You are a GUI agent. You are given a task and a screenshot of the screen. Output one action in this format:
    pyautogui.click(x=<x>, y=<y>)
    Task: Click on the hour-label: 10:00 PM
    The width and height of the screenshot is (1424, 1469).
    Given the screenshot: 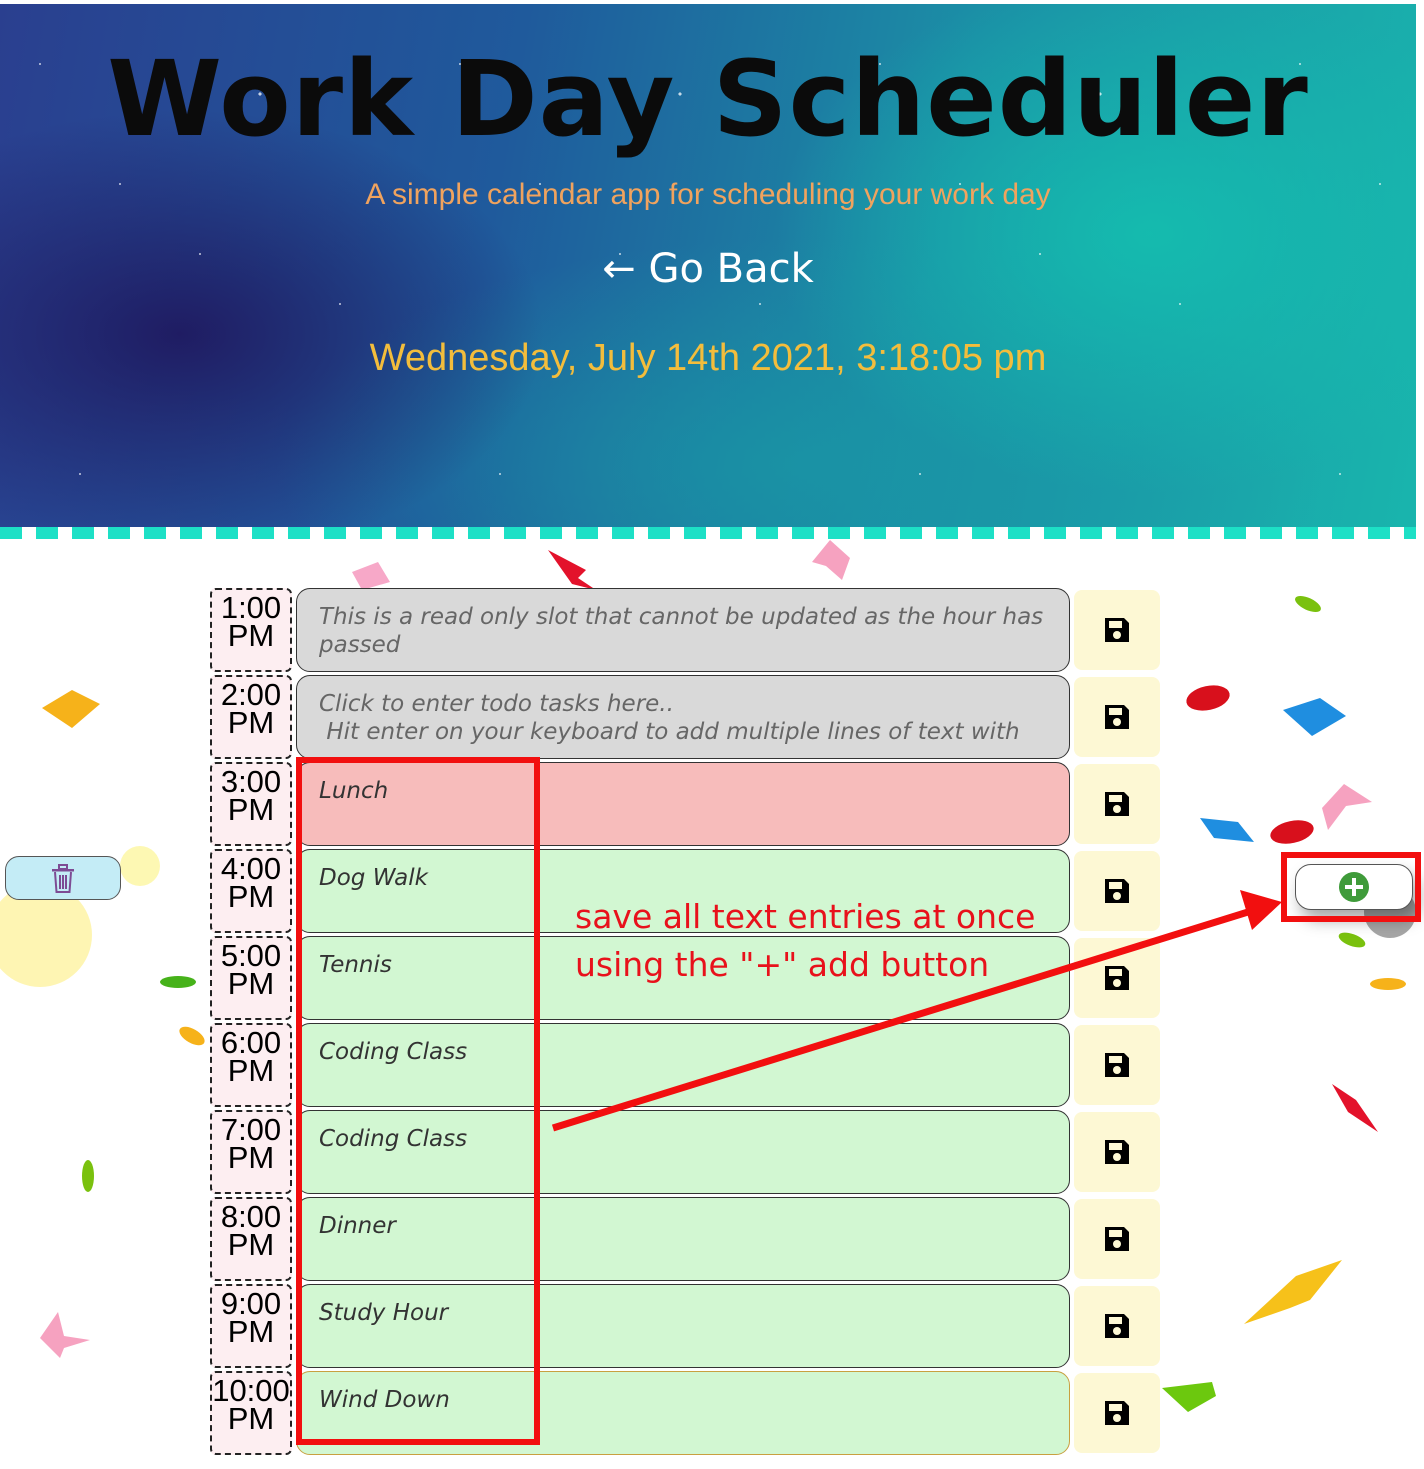 What is the action you would take?
    pyautogui.click(x=251, y=1413)
    